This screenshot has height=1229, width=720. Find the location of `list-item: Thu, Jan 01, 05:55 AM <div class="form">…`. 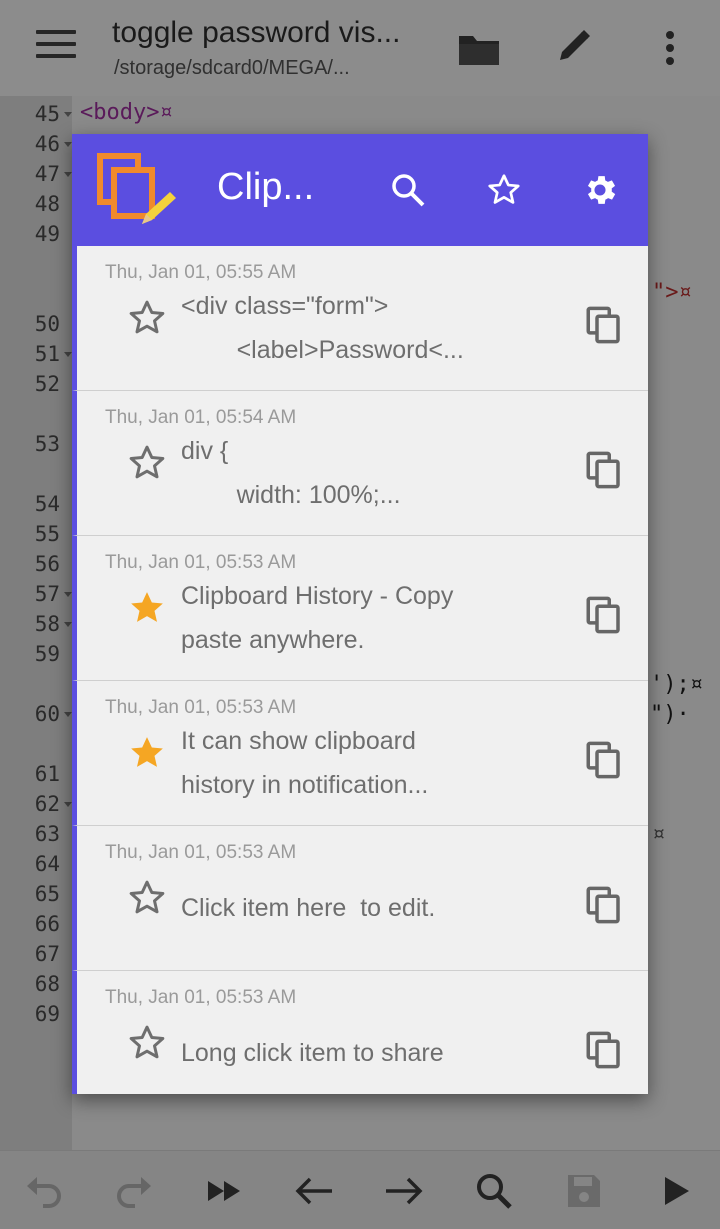

list-item: Thu, Jan 01, 05:55 AM <div class="form">… is located at coordinates (360, 318).